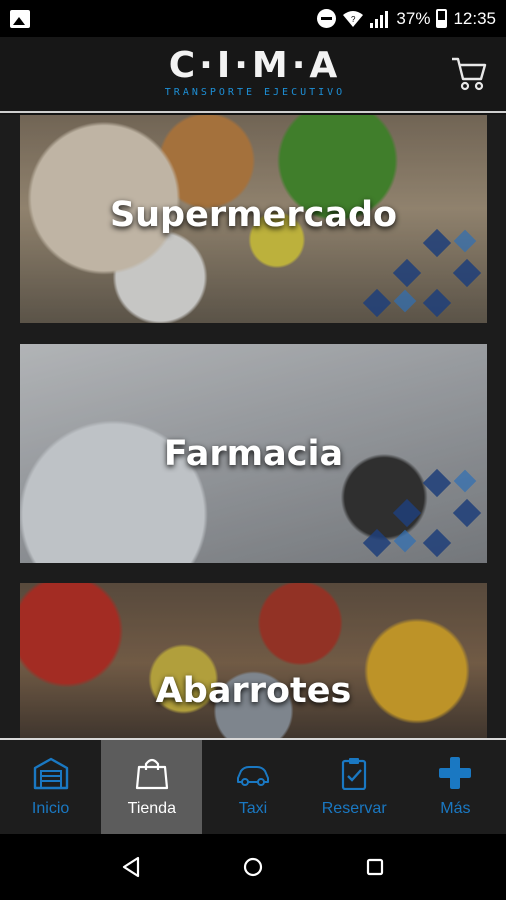 Image resolution: width=506 pixels, height=900 pixels. Describe the element at coordinates (380, 19) in the screenshot. I see `cell-signal-icon` at that location.